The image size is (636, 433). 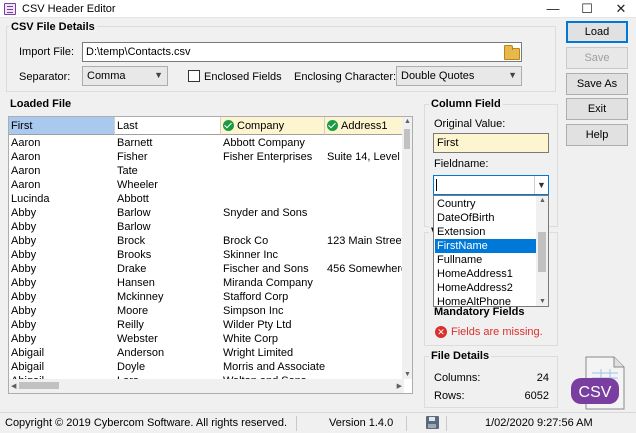 What do you see at coordinates (168, 353) in the screenshot?
I see `table-cell: Anderson` at bounding box center [168, 353].